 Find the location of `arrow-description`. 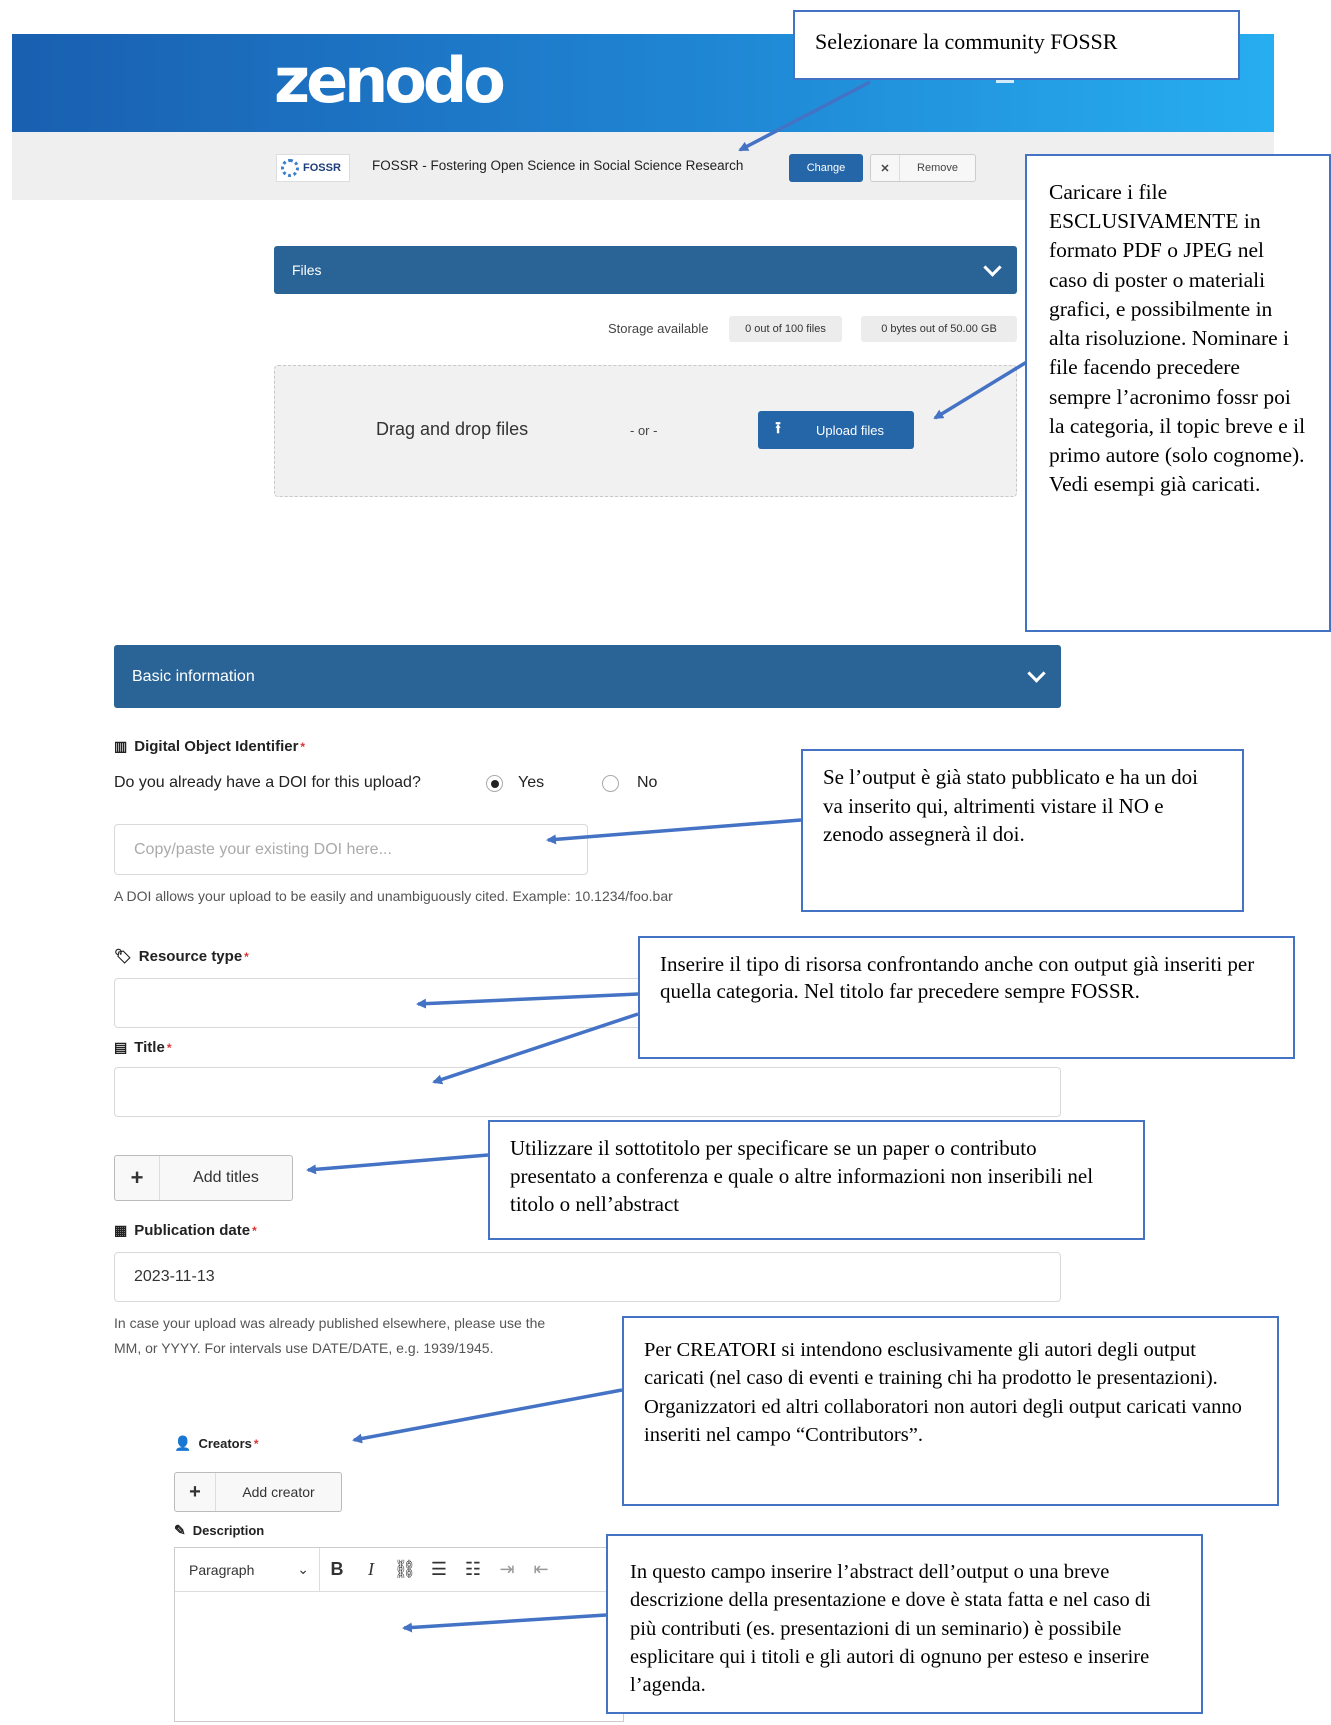

arrow-description is located at coordinates (504, 1623).